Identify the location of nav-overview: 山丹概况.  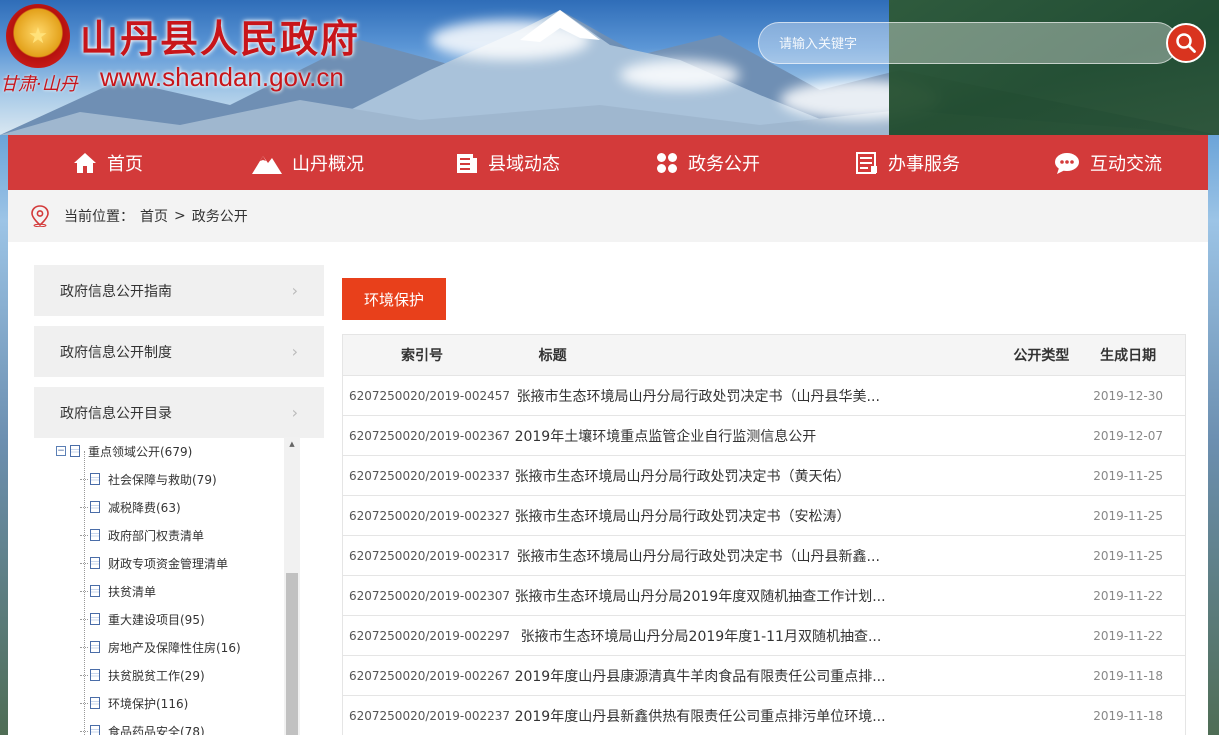
(308, 162).